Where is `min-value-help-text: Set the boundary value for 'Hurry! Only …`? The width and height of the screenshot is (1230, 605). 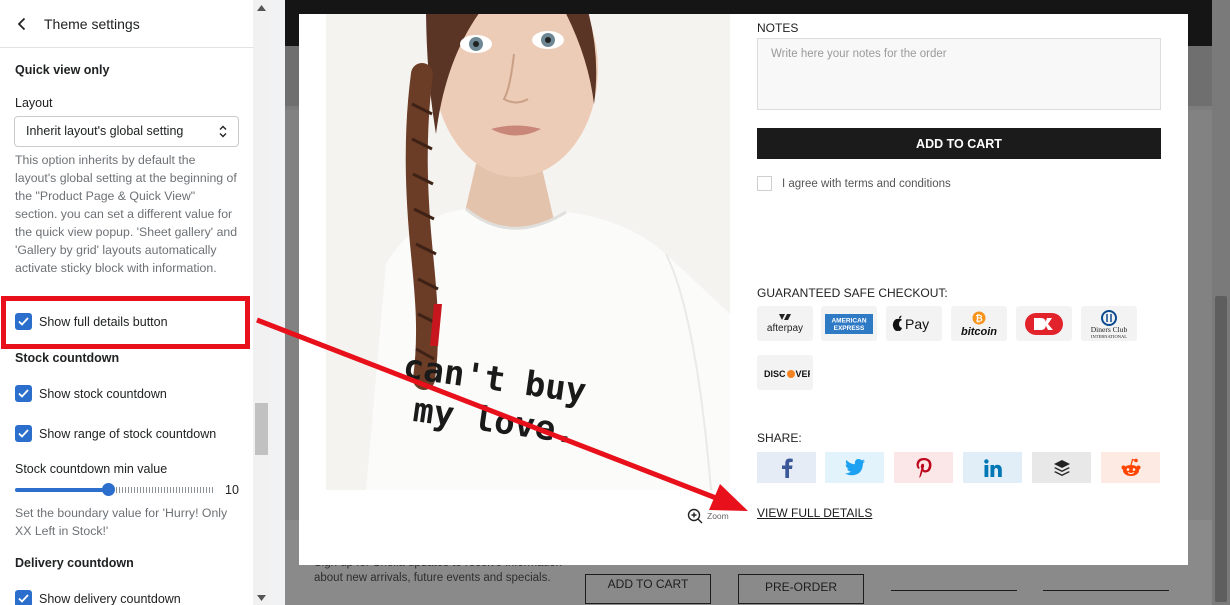
min-value-help-text: Set the boundary value for 'Hurry! Only … is located at coordinates (121, 522).